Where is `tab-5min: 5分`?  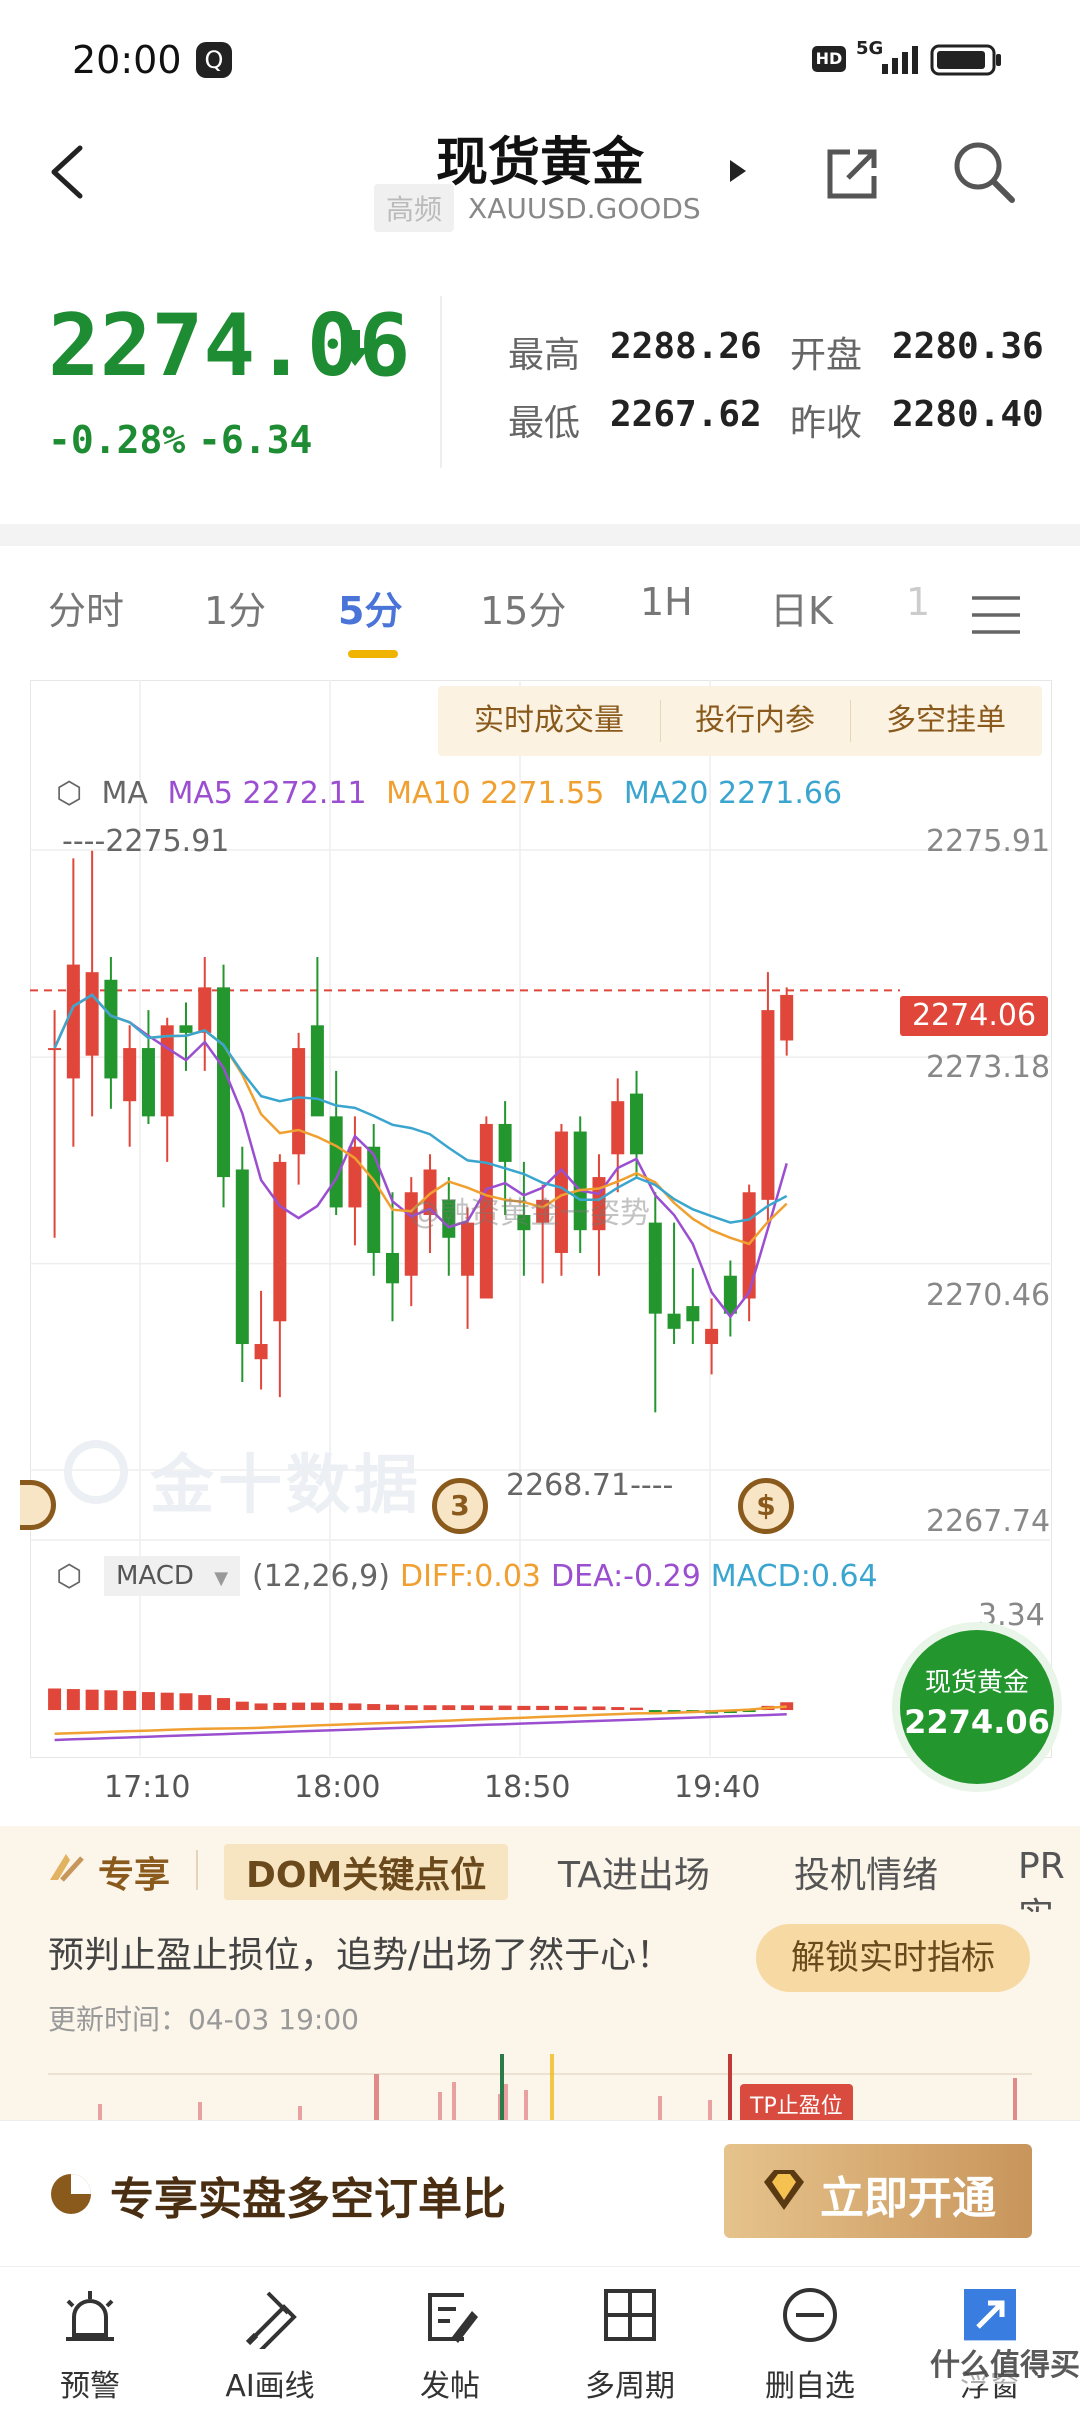 tab-5min: 5分 is located at coordinates (370, 607).